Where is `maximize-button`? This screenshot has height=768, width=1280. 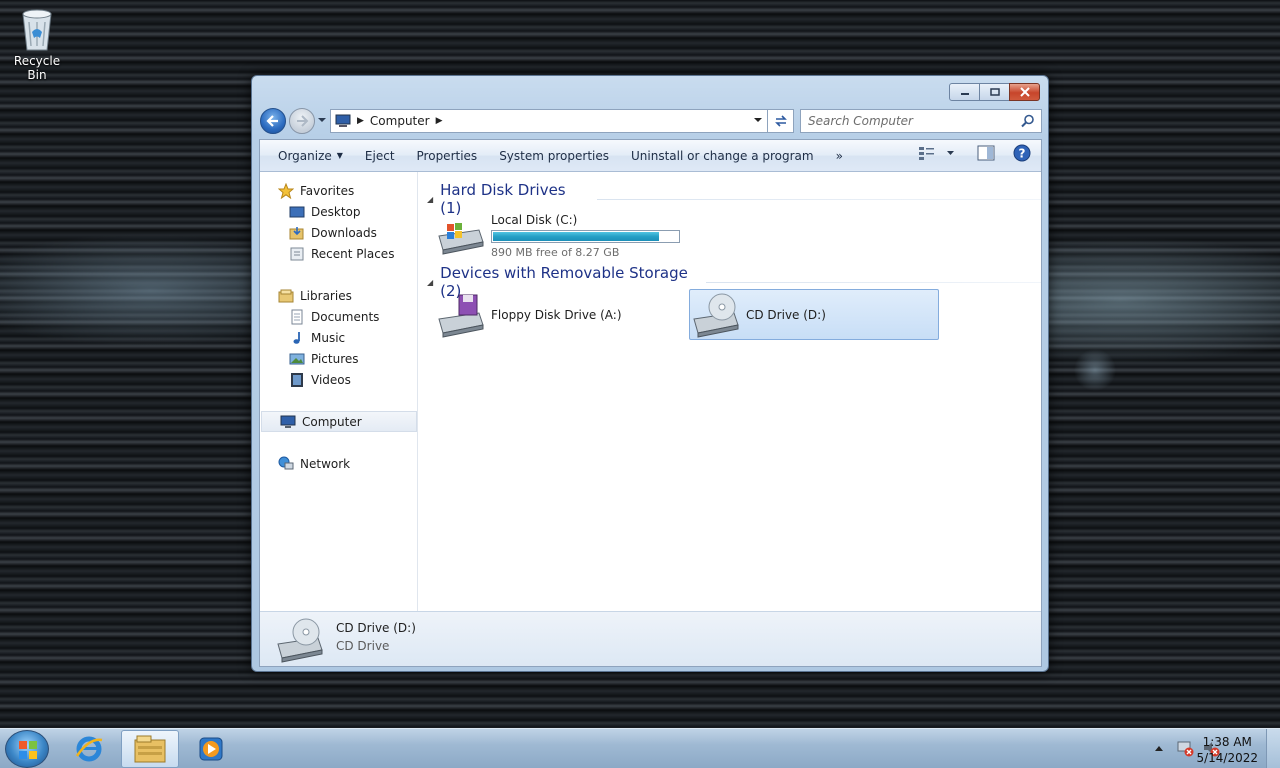 maximize-button is located at coordinates (994, 92).